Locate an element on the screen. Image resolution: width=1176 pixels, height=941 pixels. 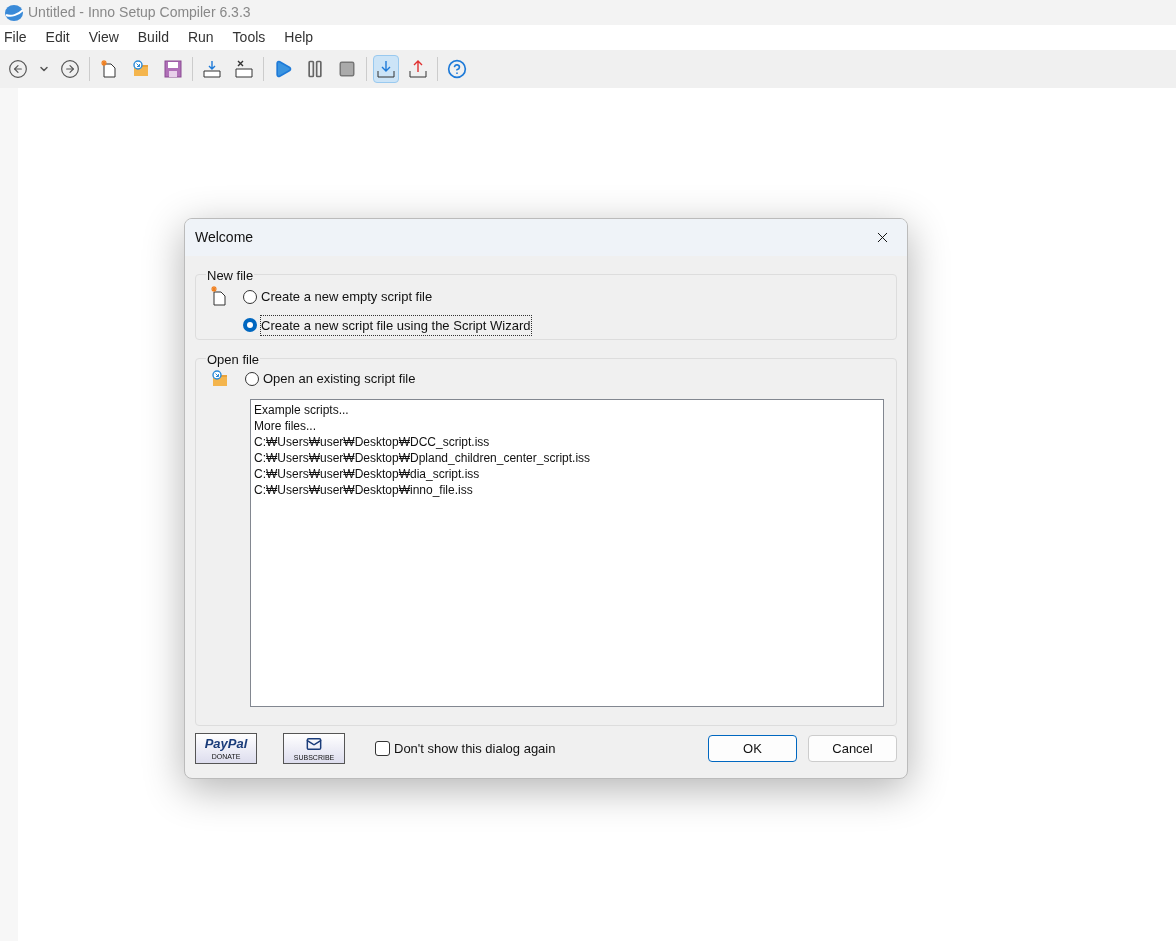
play-icon is located at coordinates (283, 69).